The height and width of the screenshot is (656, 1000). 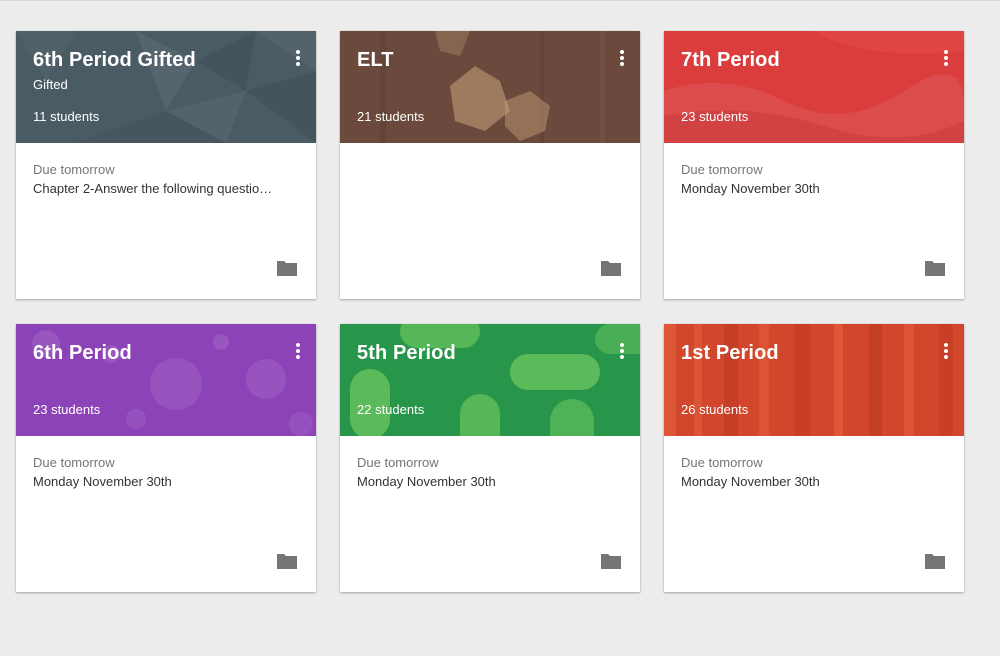 I want to click on class-card-banner: 5th Period 22 students, so click(x=490, y=380).